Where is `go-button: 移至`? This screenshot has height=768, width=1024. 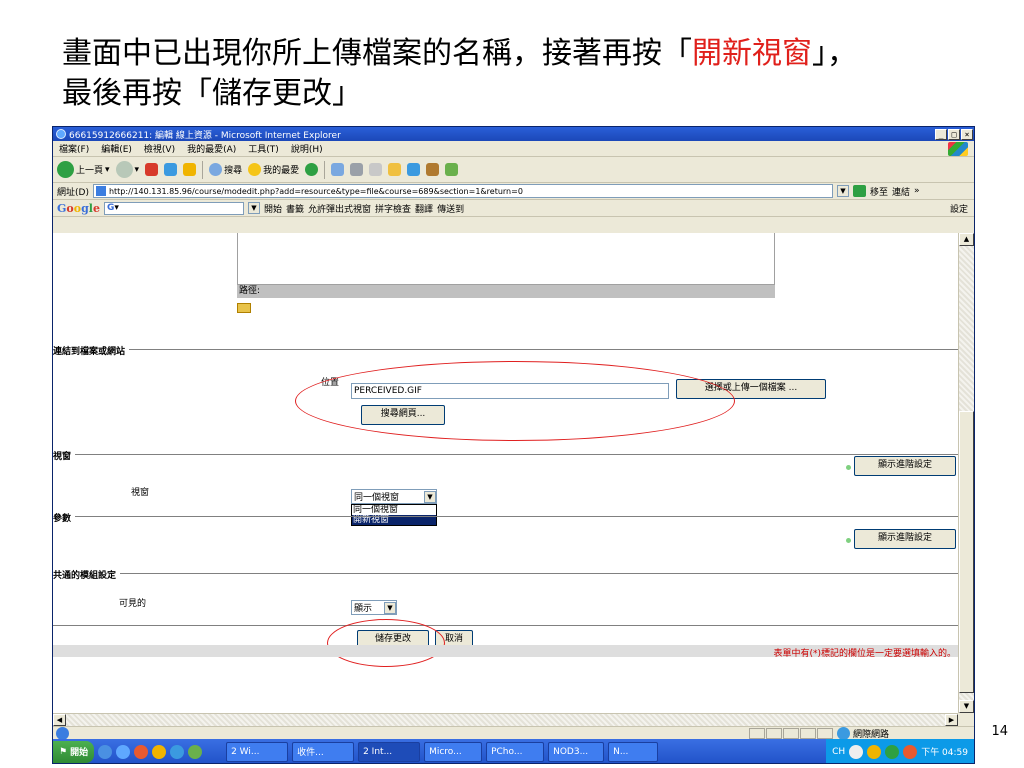
go-button: 移至 is located at coordinates (879, 191).